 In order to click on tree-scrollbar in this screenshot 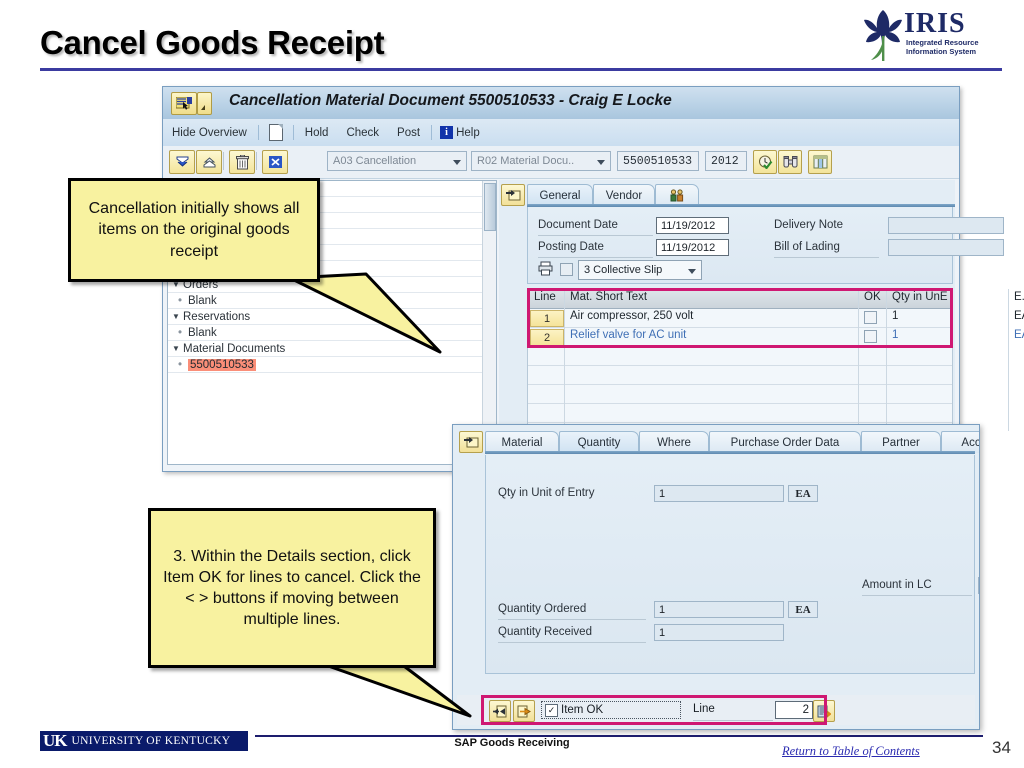, I will do `click(489, 322)`.